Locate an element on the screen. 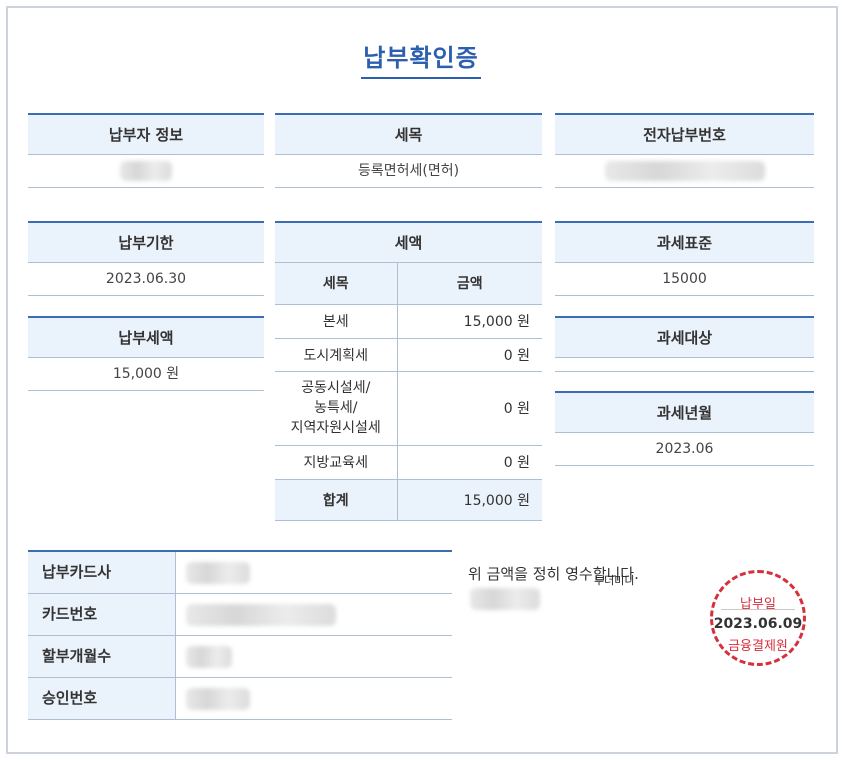 This screenshot has height=760, width=842. tax-base-card: 과세표준 15000 is located at coordinates (684, 258).